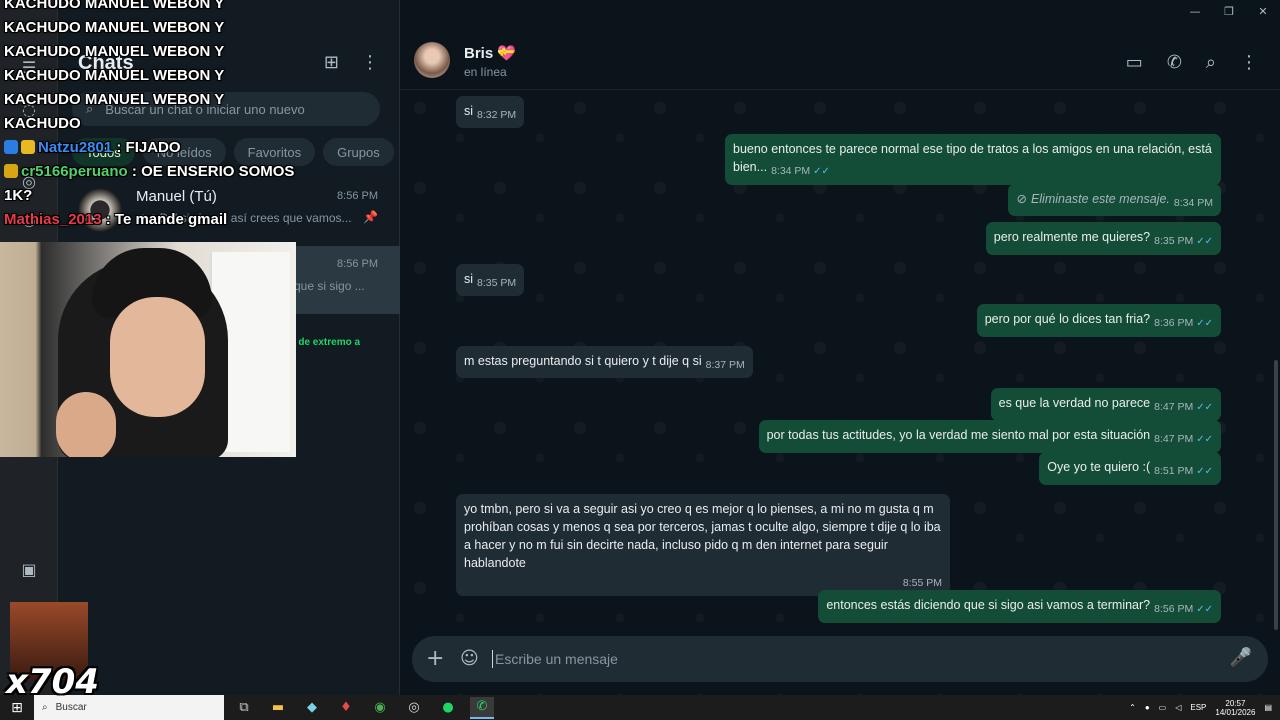 Image resolution: width=1280 pixels, height=720 pixels. I want to click on video-call-icon: ▭, so click(1134, 62).